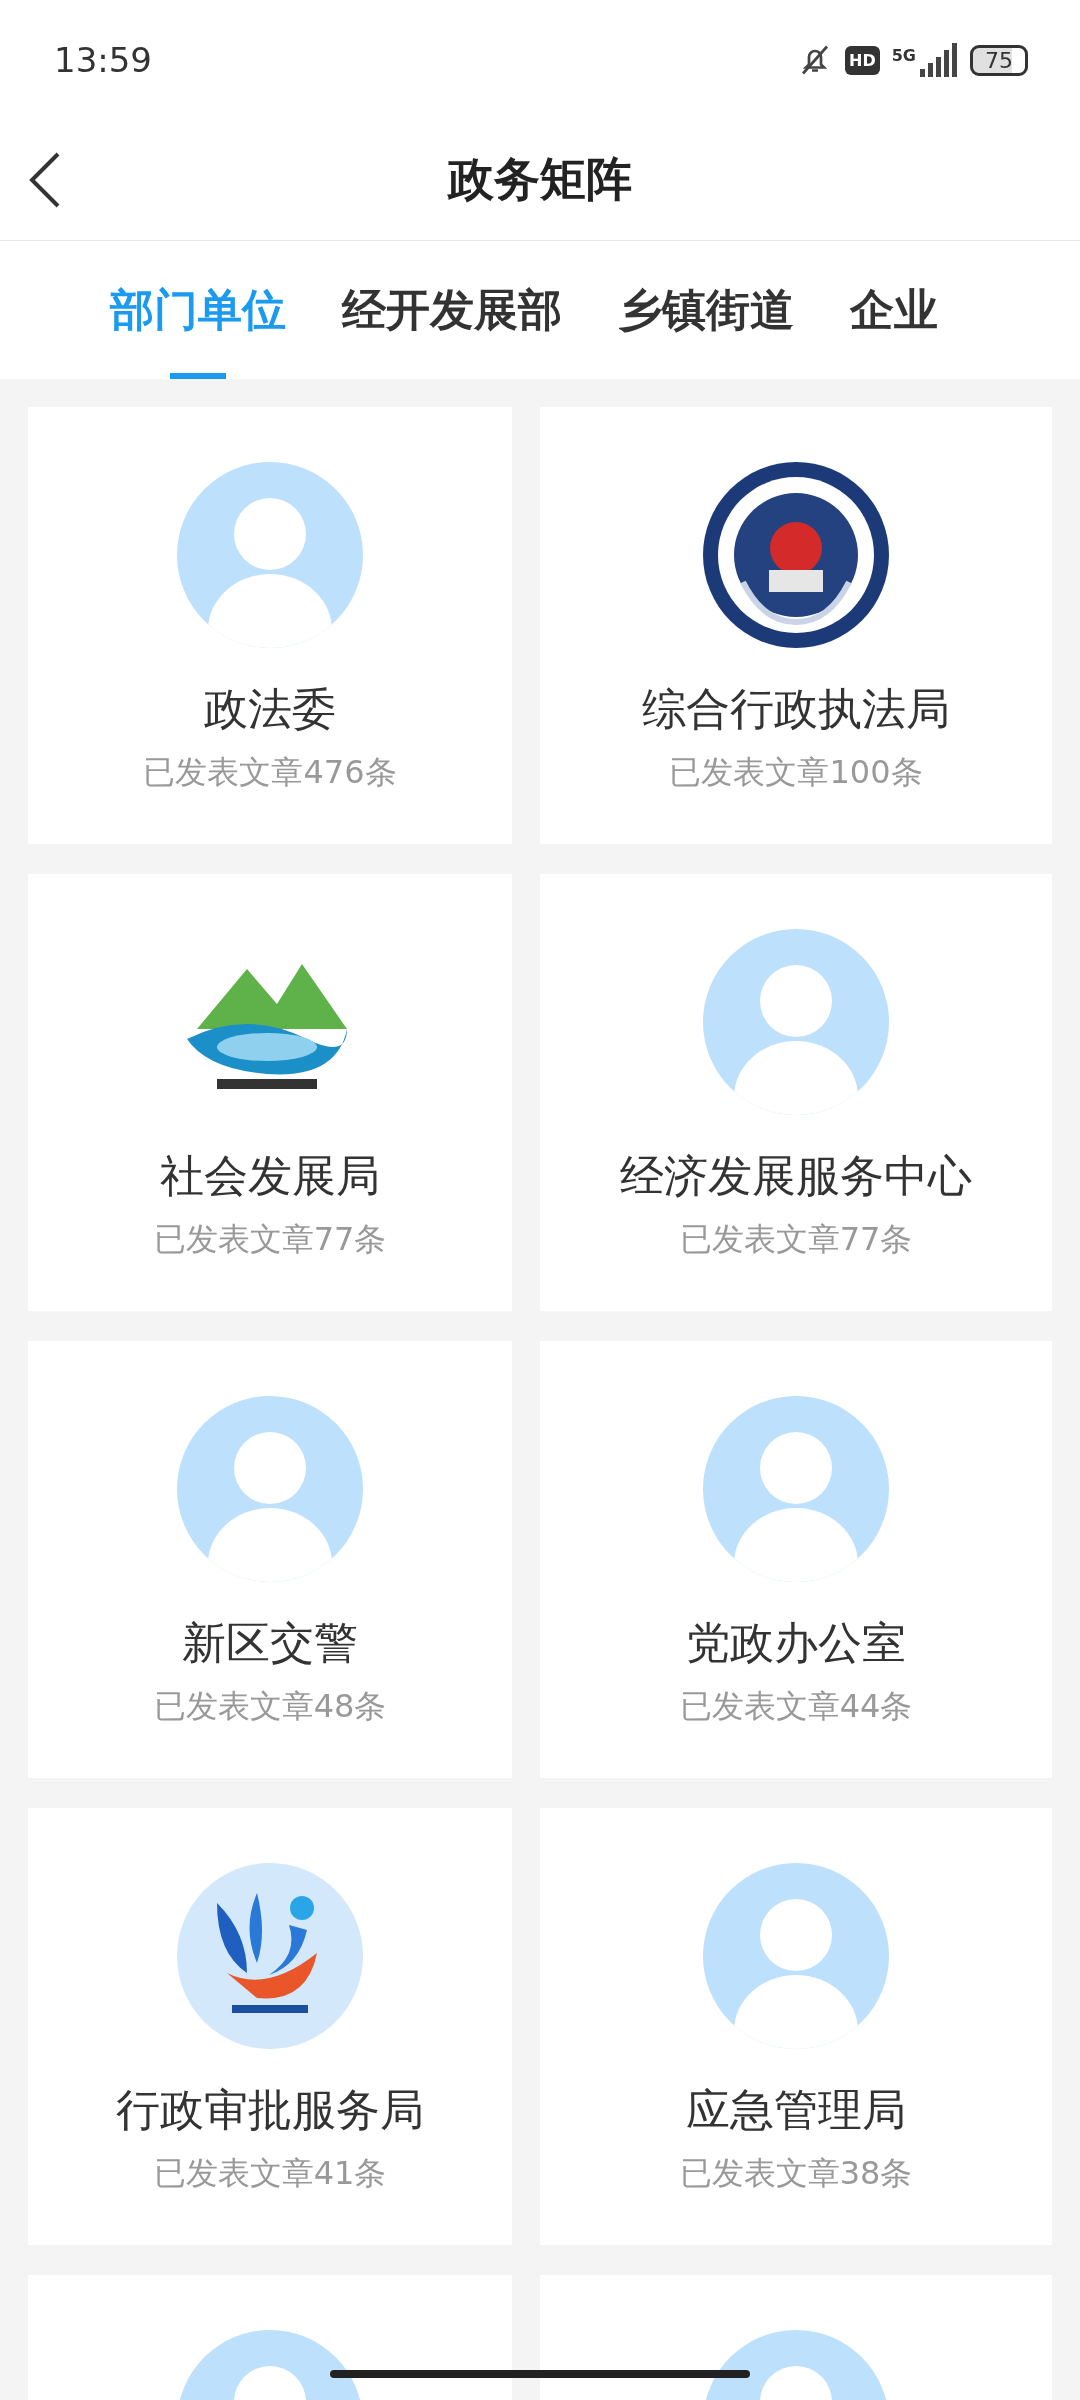  What do you see at coordinates (796, 1706) in the screenshot?
I see `article-count: 已发表文章44条` at bounding box center [796, 1706].